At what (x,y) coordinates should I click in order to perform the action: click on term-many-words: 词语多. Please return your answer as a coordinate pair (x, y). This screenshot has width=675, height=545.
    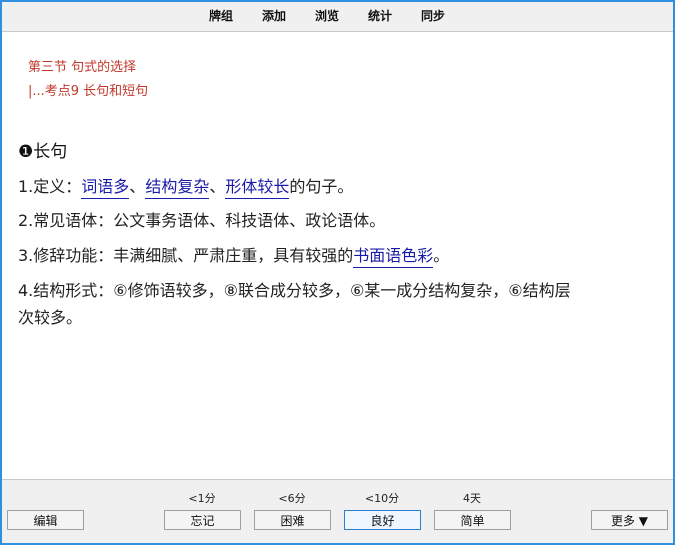
    Looking at the image, I should click on (105, 188).